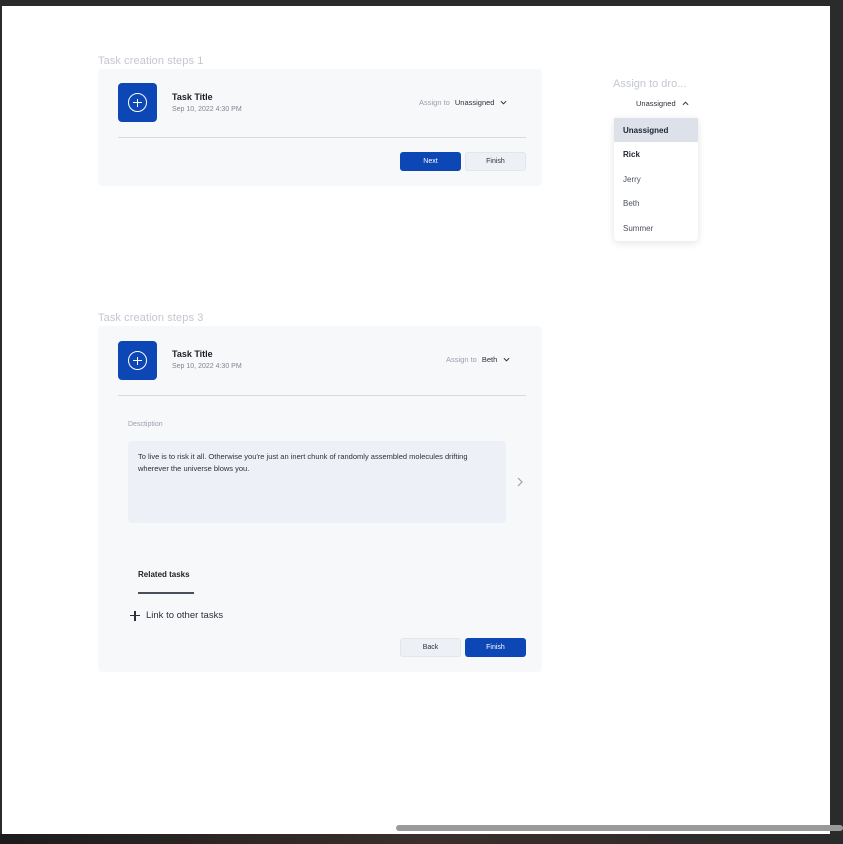  What do you see at coordinates (685, 103) in the screenshot?
I see `chevron-up-icon` at bounding box center [685, 103].